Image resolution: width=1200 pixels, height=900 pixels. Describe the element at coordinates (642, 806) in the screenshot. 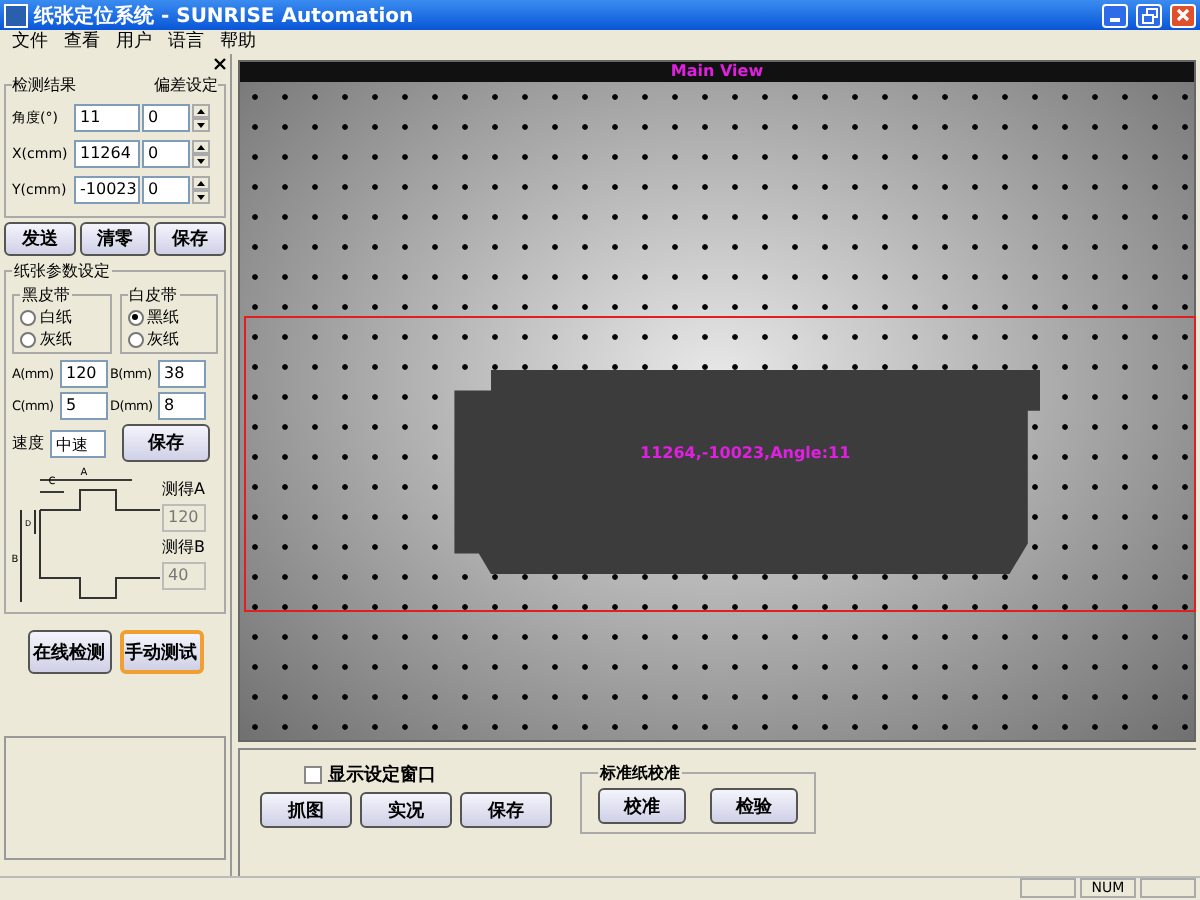

I see `action-button: 校准` at that location.